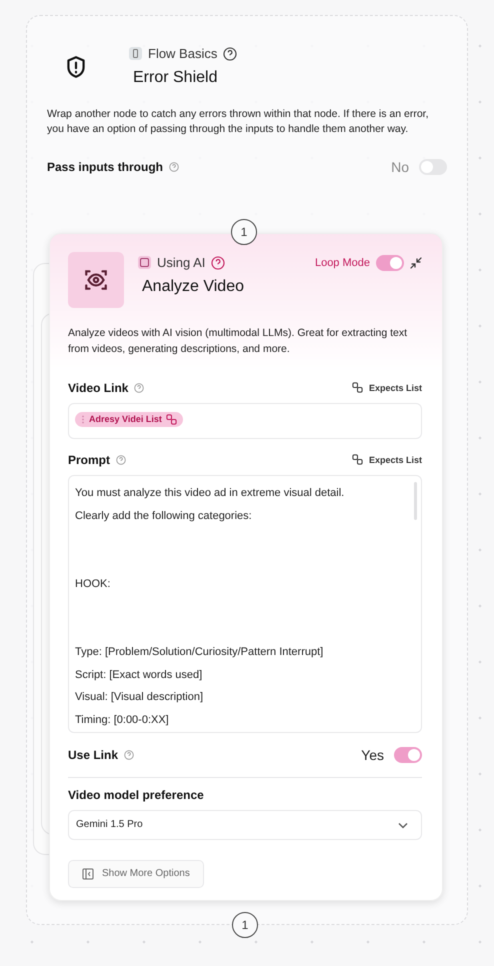 Image resolution: width=494 pixels, height=966 pixels. I want to click on field-label: Prompt, so click(89, 459).